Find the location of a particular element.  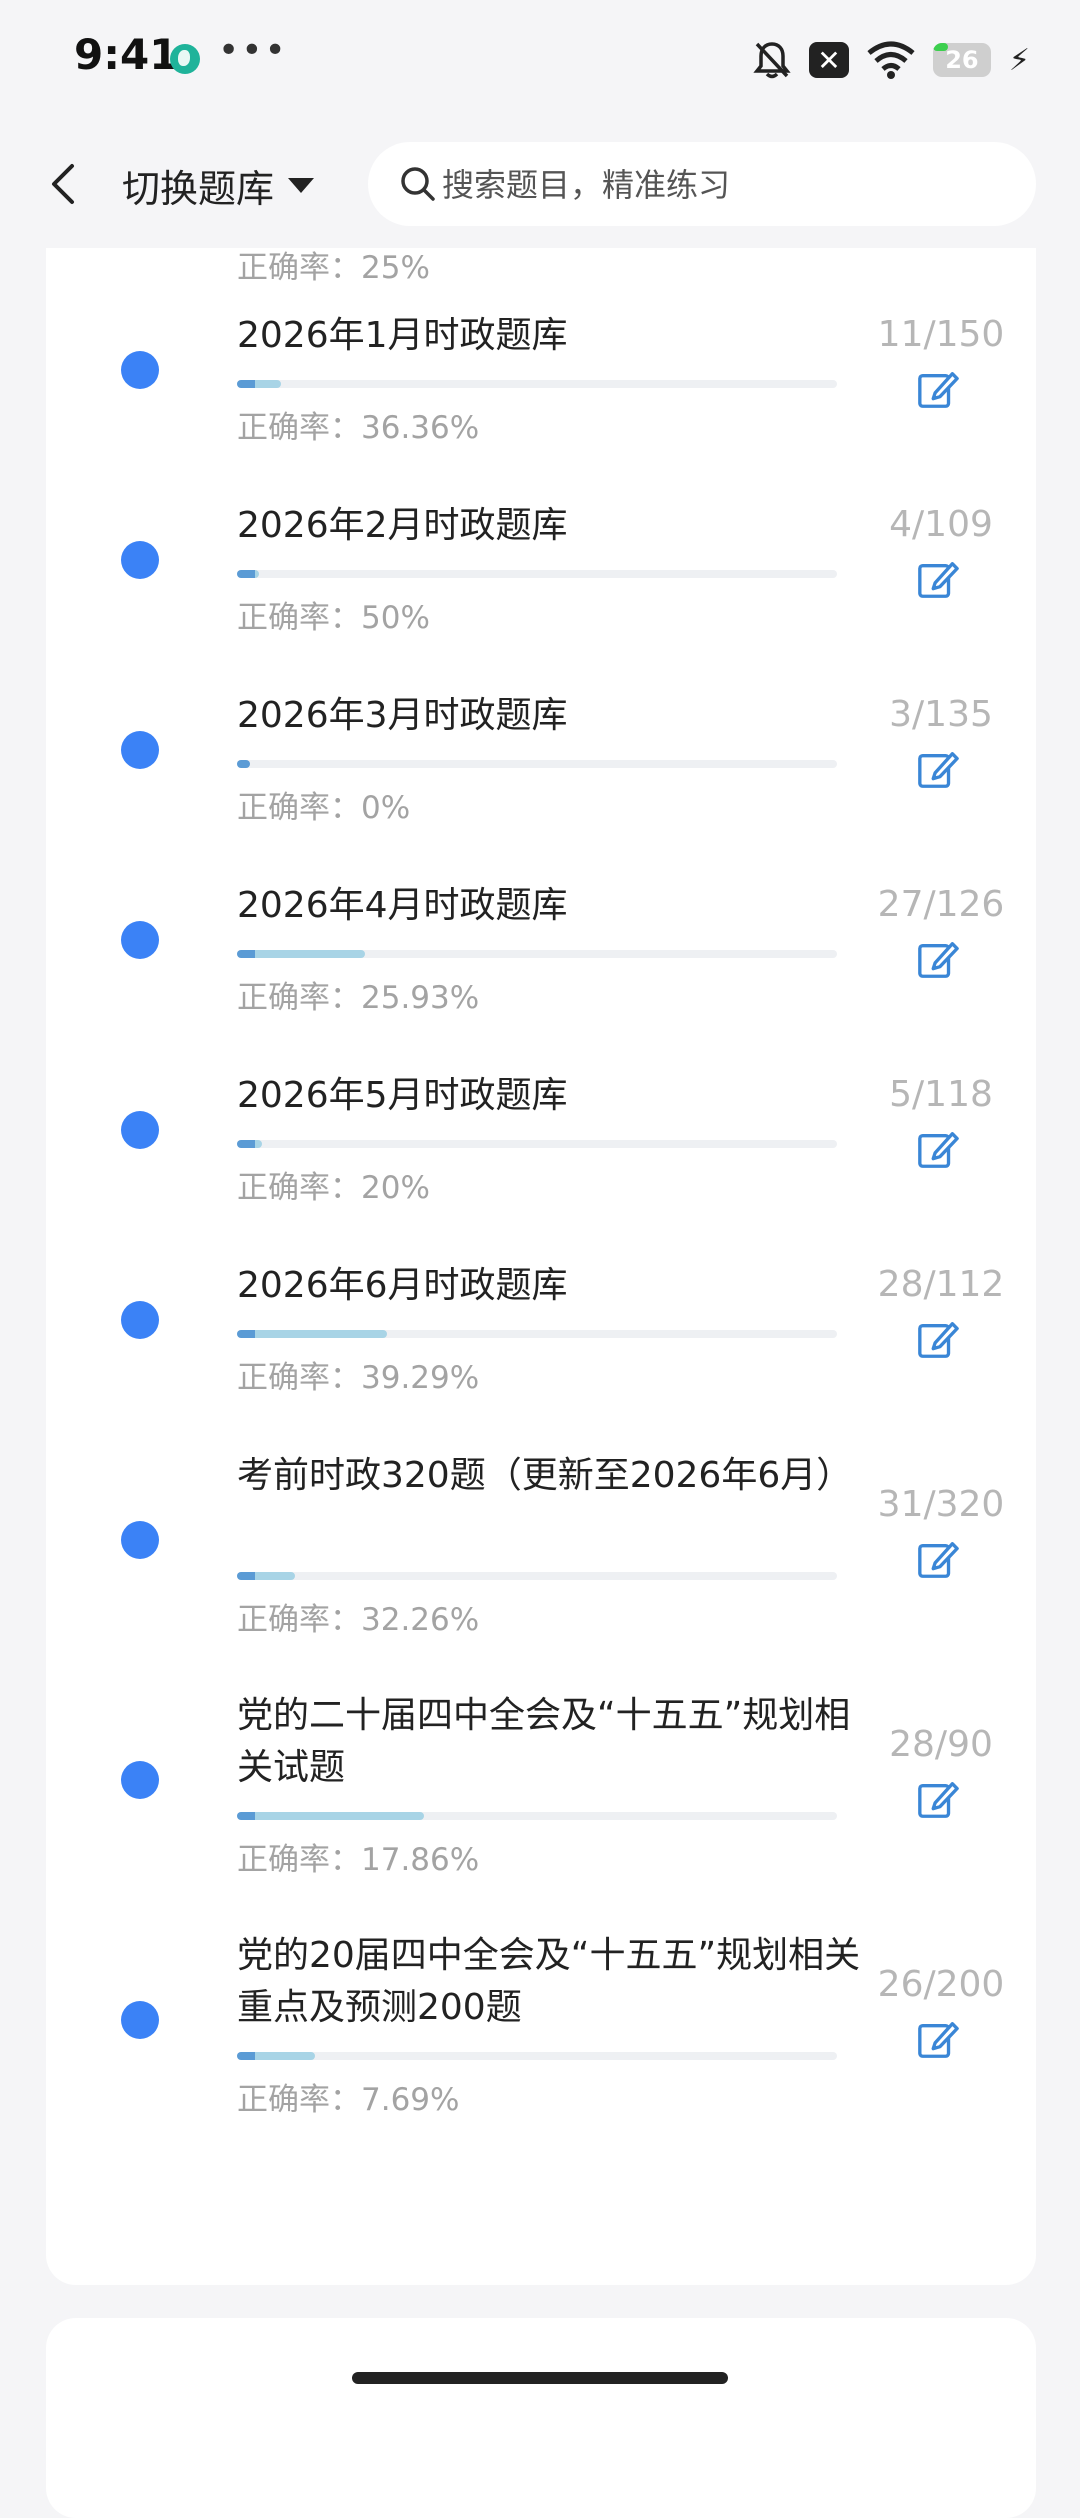

progress-count: 28/112 is located at coordinates (941, 1284).